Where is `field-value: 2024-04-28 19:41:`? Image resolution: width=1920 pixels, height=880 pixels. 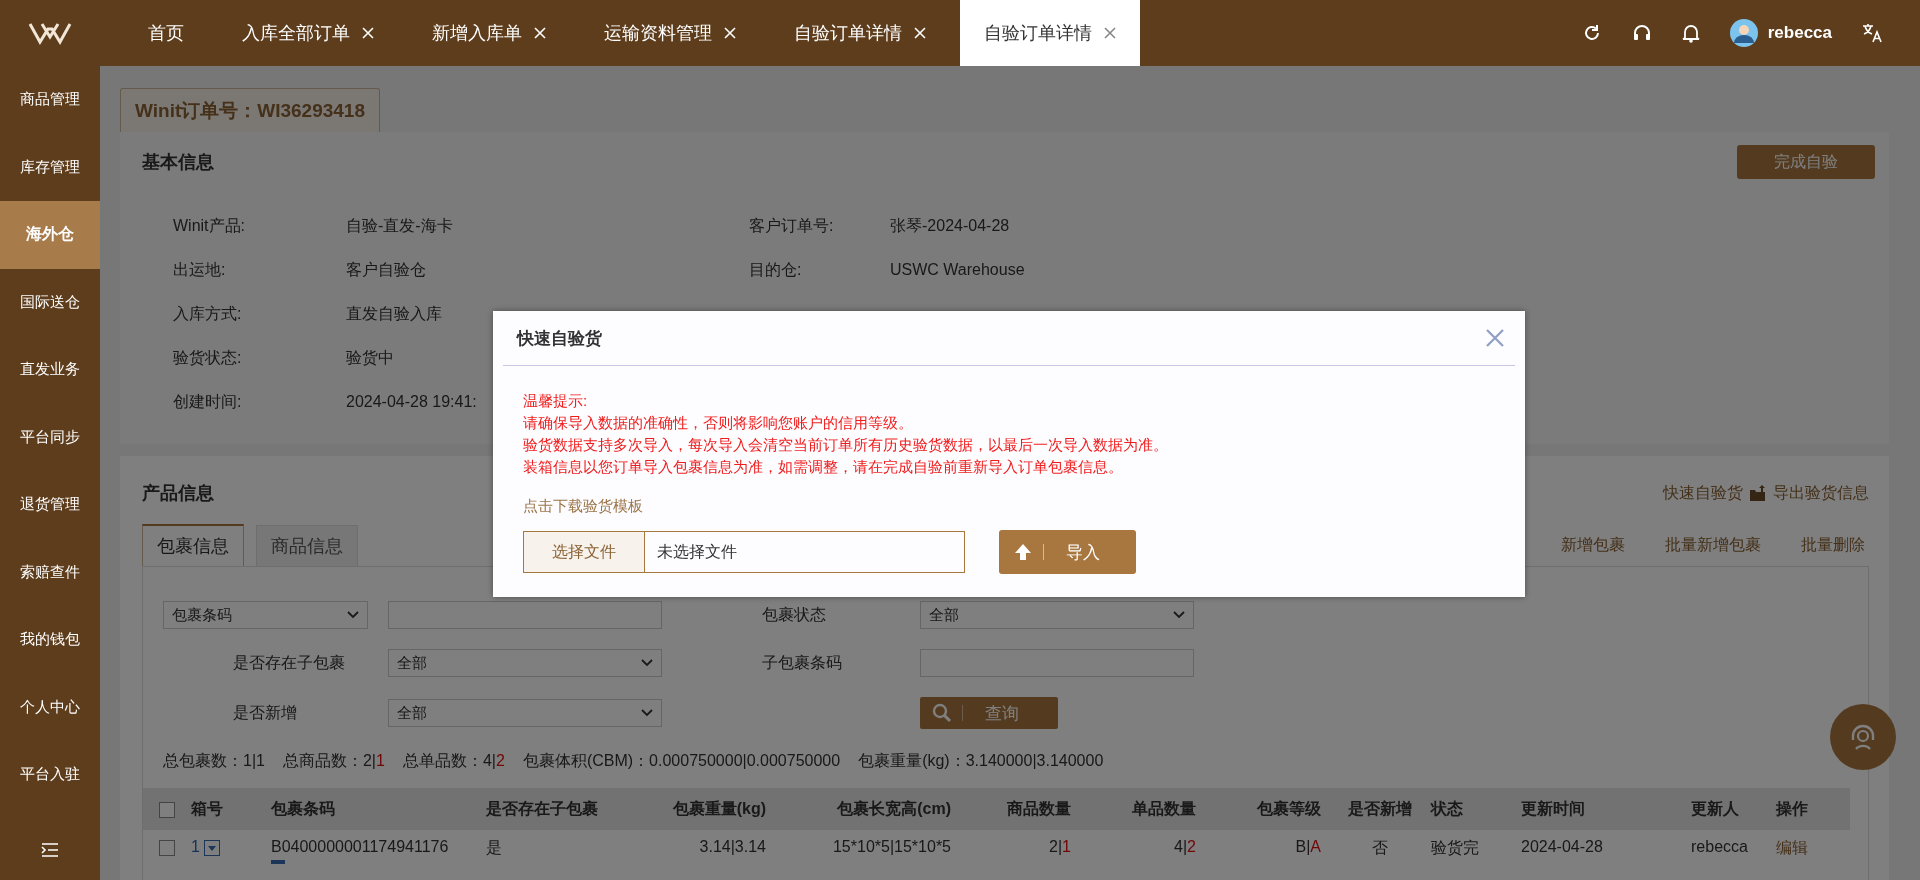
field-value: 2024-04-28 19:41: is located at coordinates (411, 402).